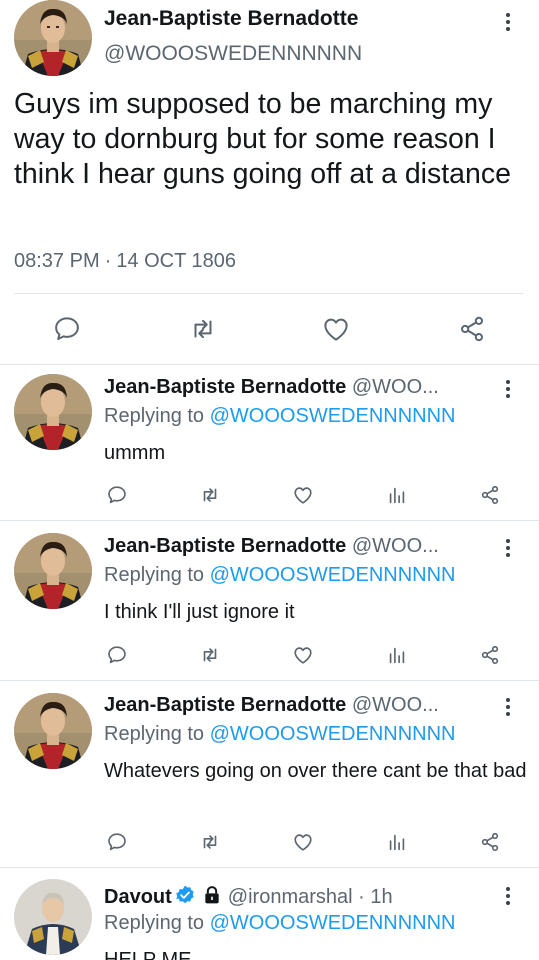 The image size is (539, 960). Describe the element at coordinates (53, 38) in the screenshot. I see `main-tweet-avatar` at that location.